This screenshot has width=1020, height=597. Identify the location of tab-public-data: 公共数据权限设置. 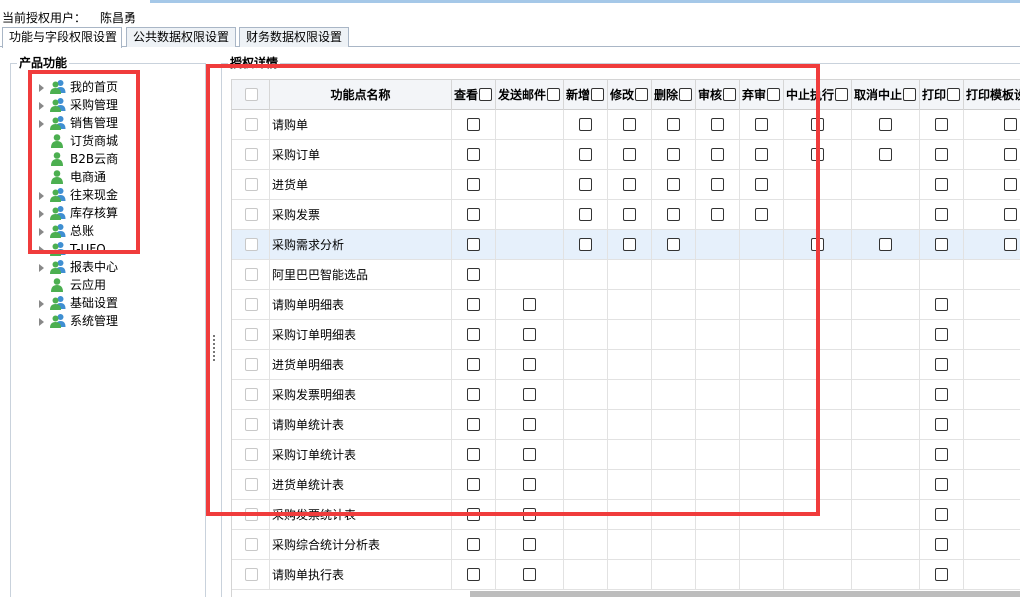
(181, 37).